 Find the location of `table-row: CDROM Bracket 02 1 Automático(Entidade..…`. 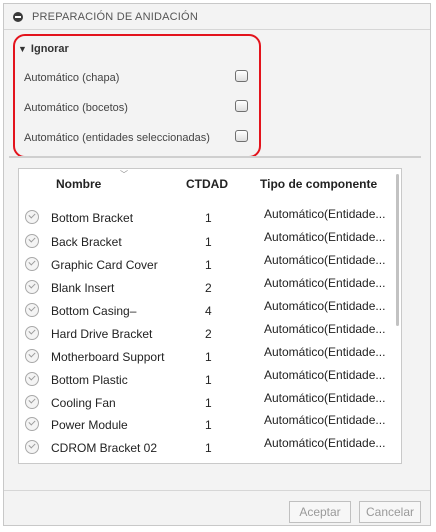

table-row: CDROM Bracket 02 1 Automático(Entidade..… is located at coordinates (205, 447).